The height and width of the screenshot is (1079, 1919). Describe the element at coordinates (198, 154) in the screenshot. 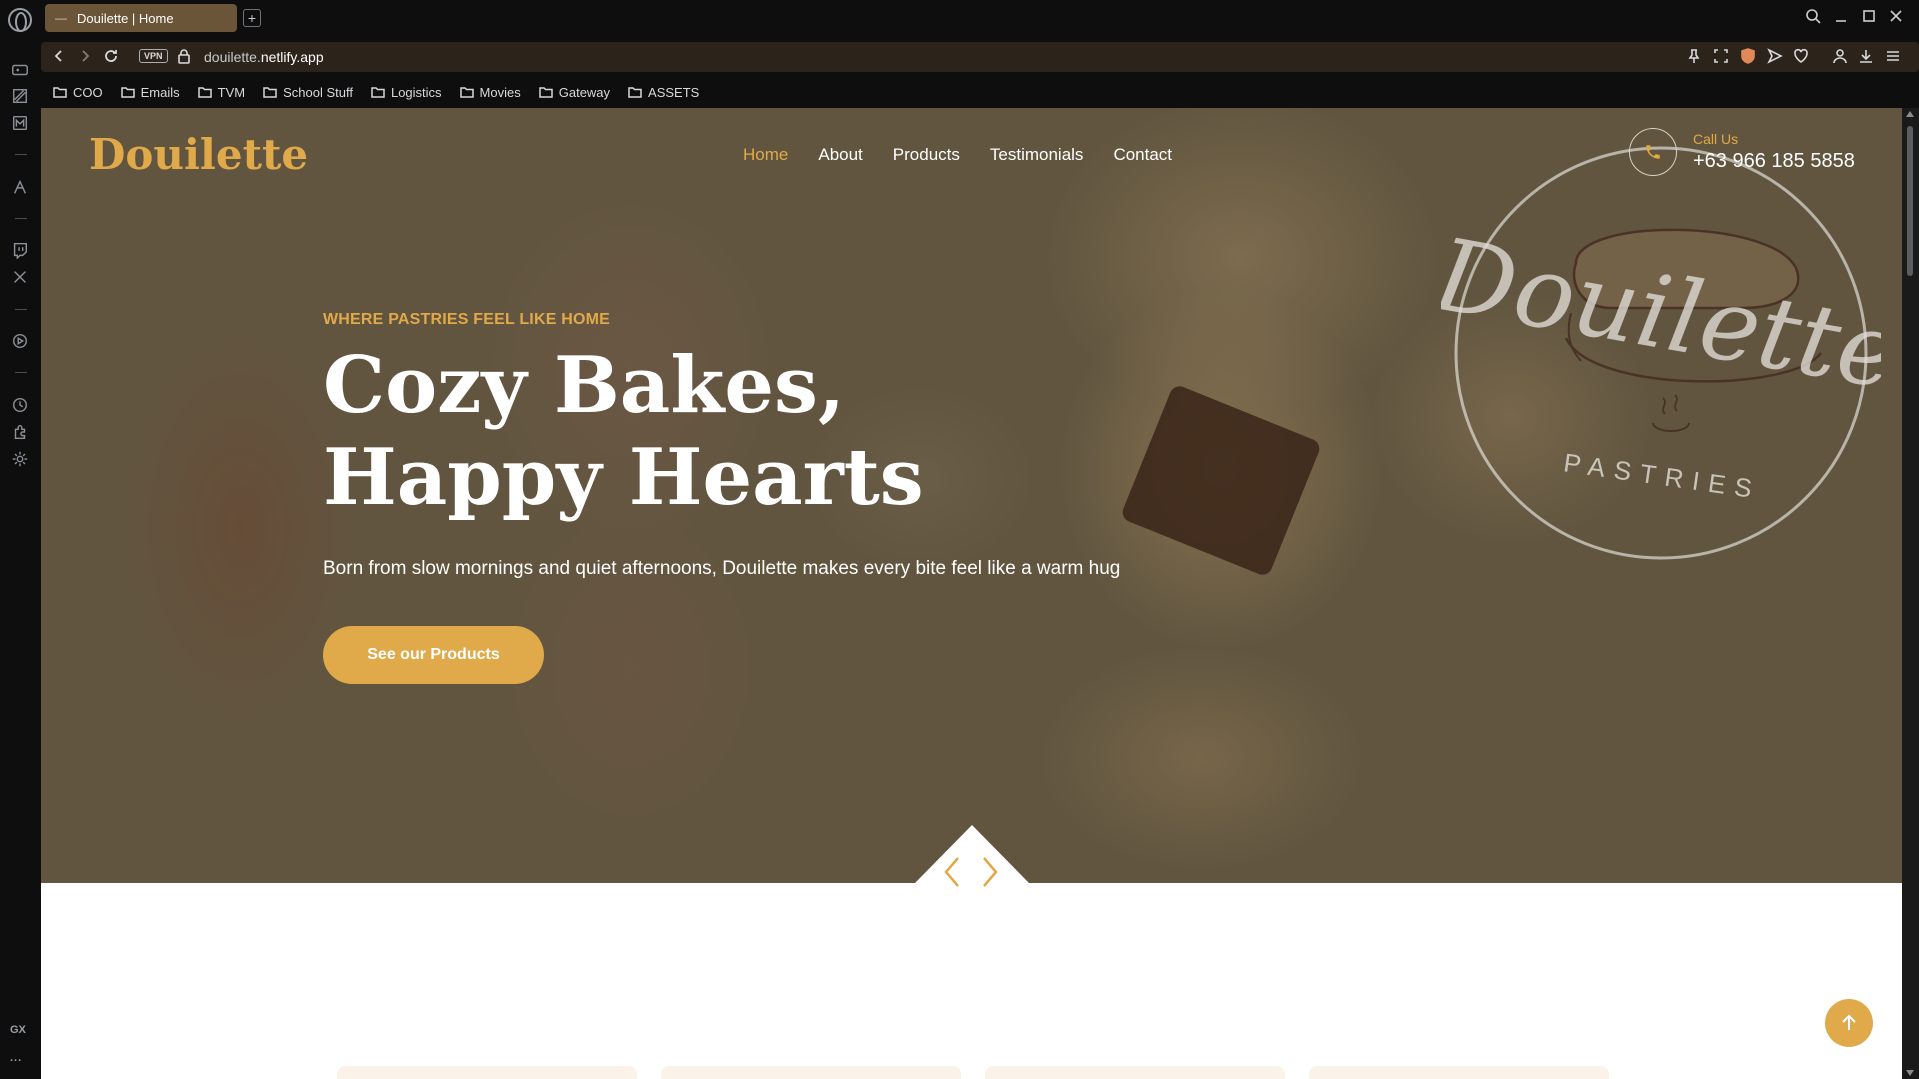

I see `site-logo: Douilette` at that location.